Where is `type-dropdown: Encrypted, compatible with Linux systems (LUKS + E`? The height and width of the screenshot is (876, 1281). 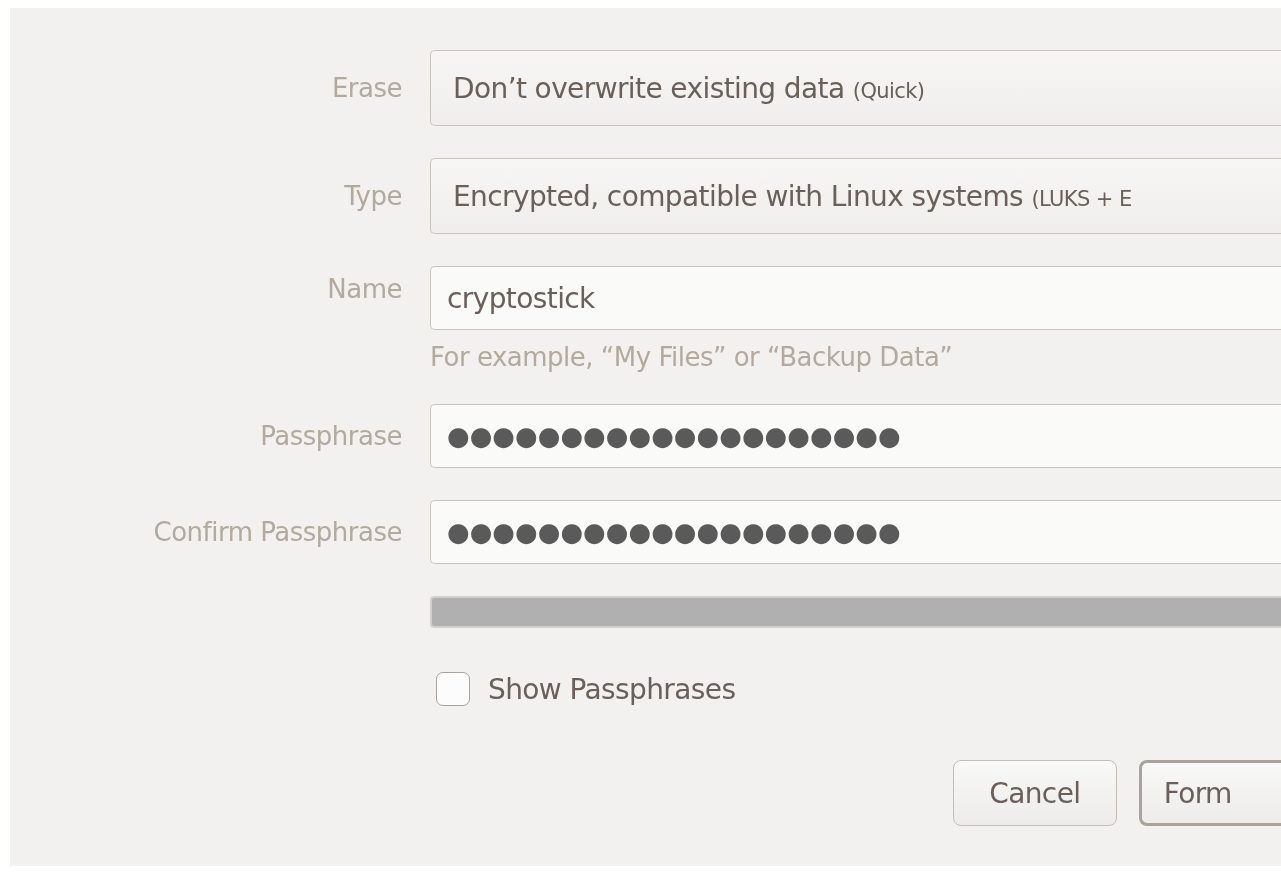
type-dropdown: Encrypted, compatible with Linux systems (LUKS + E is located at coordinates (855, 196).